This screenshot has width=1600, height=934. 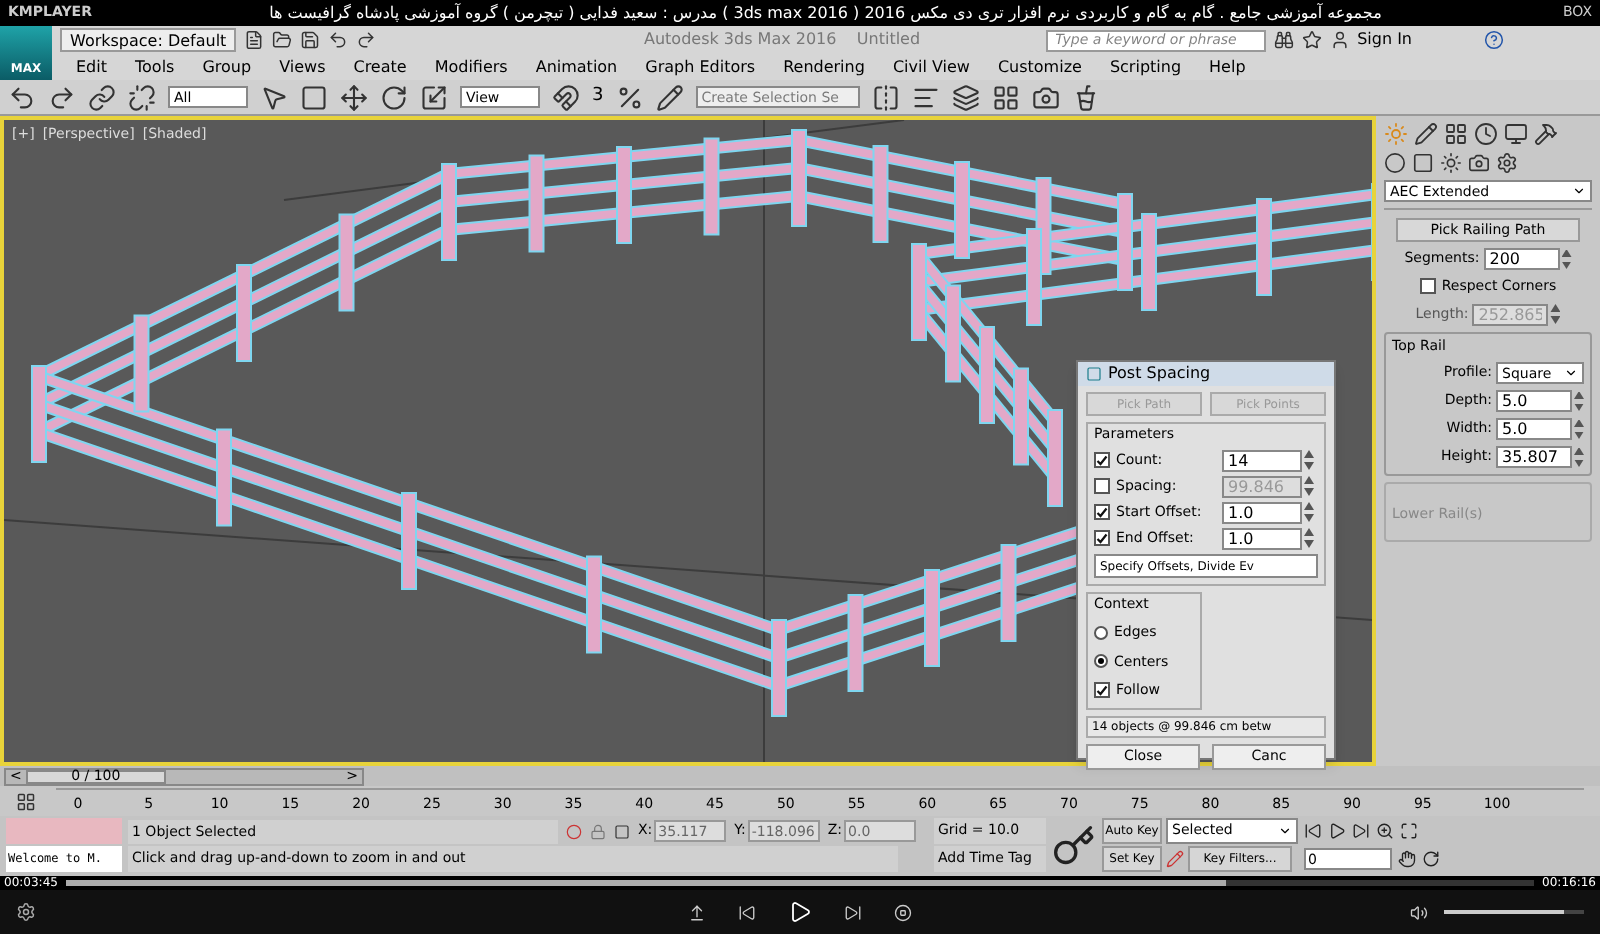 I want to click on window-title: Autodesk 3ds Max 2016 Untitled, so click(x=782, y=40).